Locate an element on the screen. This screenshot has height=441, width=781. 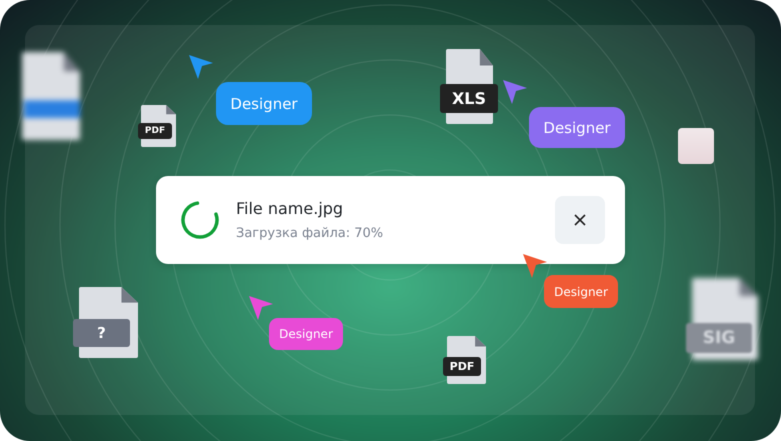
close-button is located at coordinates (580, 220).